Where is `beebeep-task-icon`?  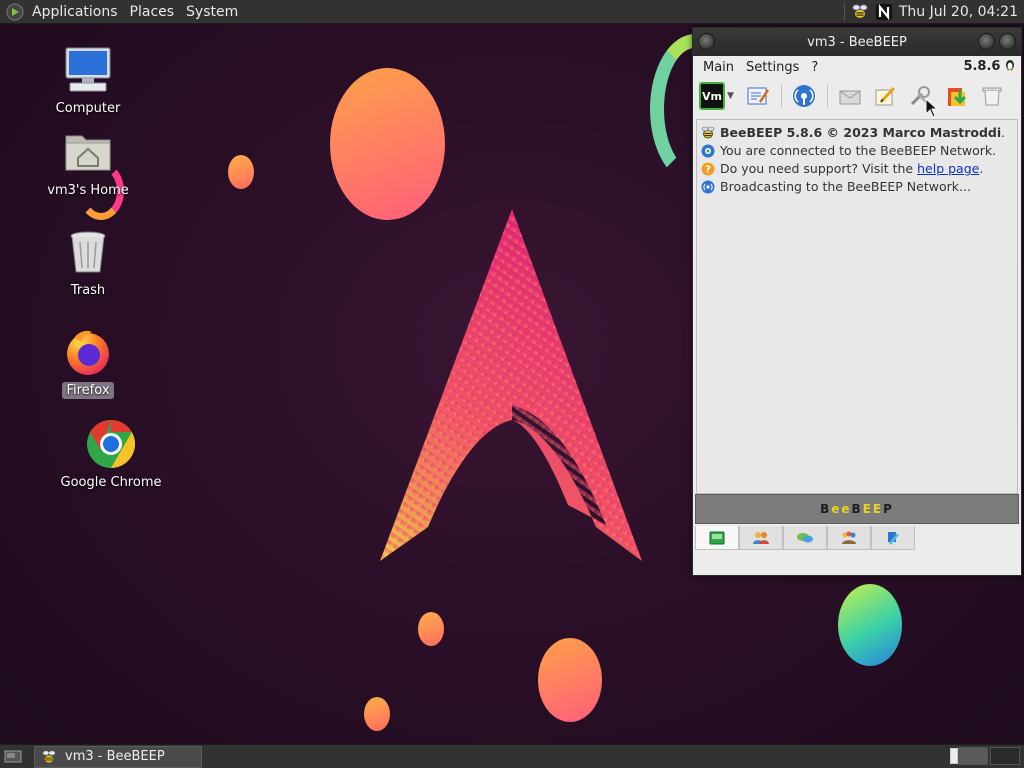
beebeep-task-icon is located at coordinates (49, 756).